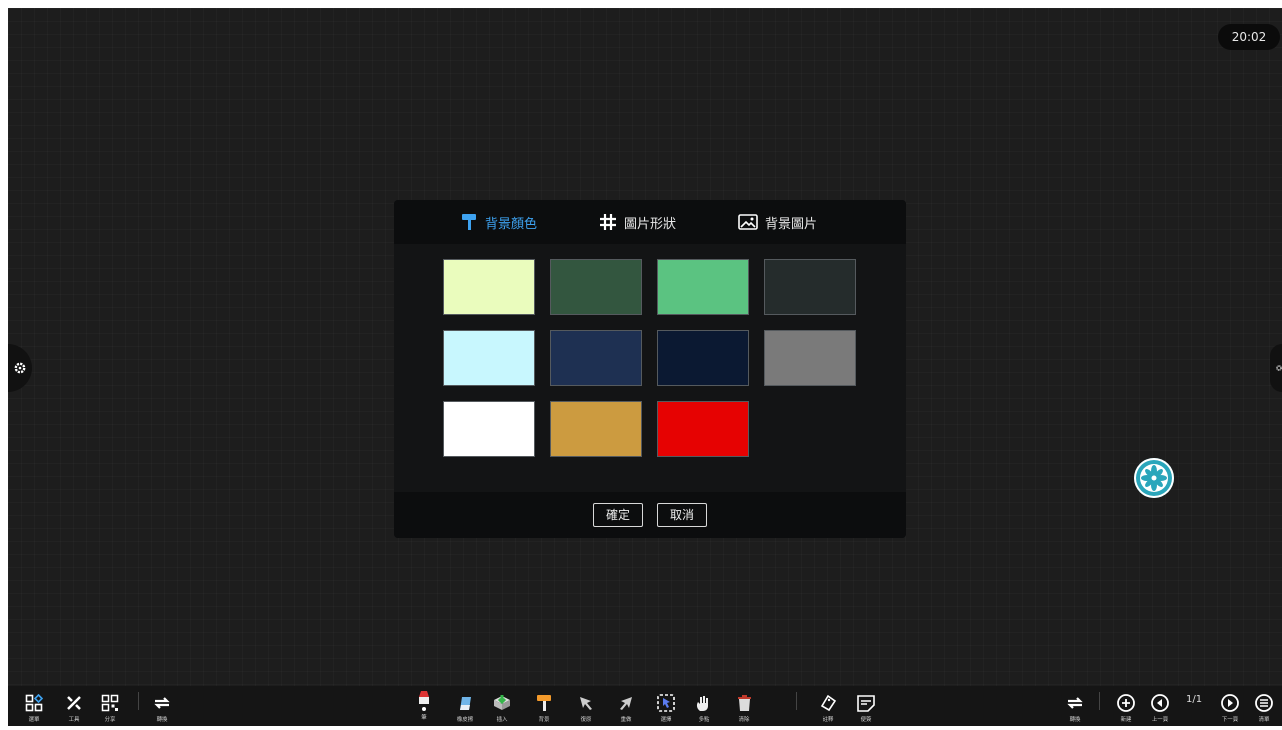 This screenshot has width=1282, height=730. I want to click on tab-label: 背景圖片, so click(791, 224).